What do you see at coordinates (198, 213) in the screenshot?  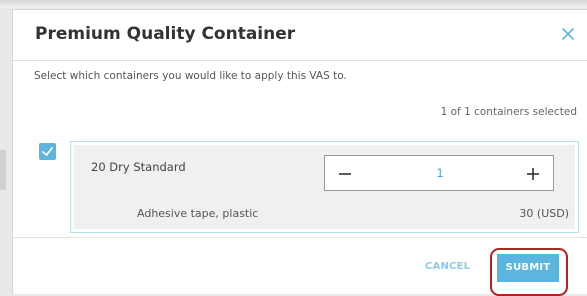 I see `vas-item-name: Adhesive tape, plastic` at bounding box center [198, 213].